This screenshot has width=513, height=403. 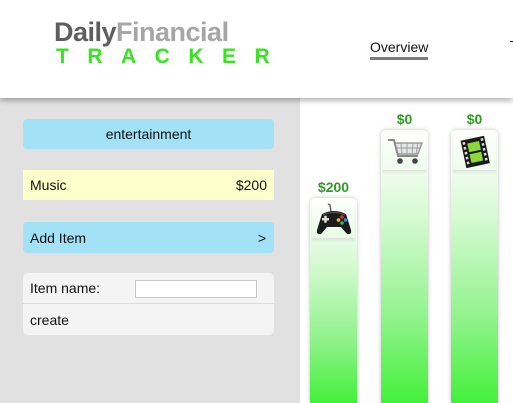 What do you see at coordinates (261, 237) in the screenshot?
I see `chevron-right-icon: >` at bounding box center [261, 237].